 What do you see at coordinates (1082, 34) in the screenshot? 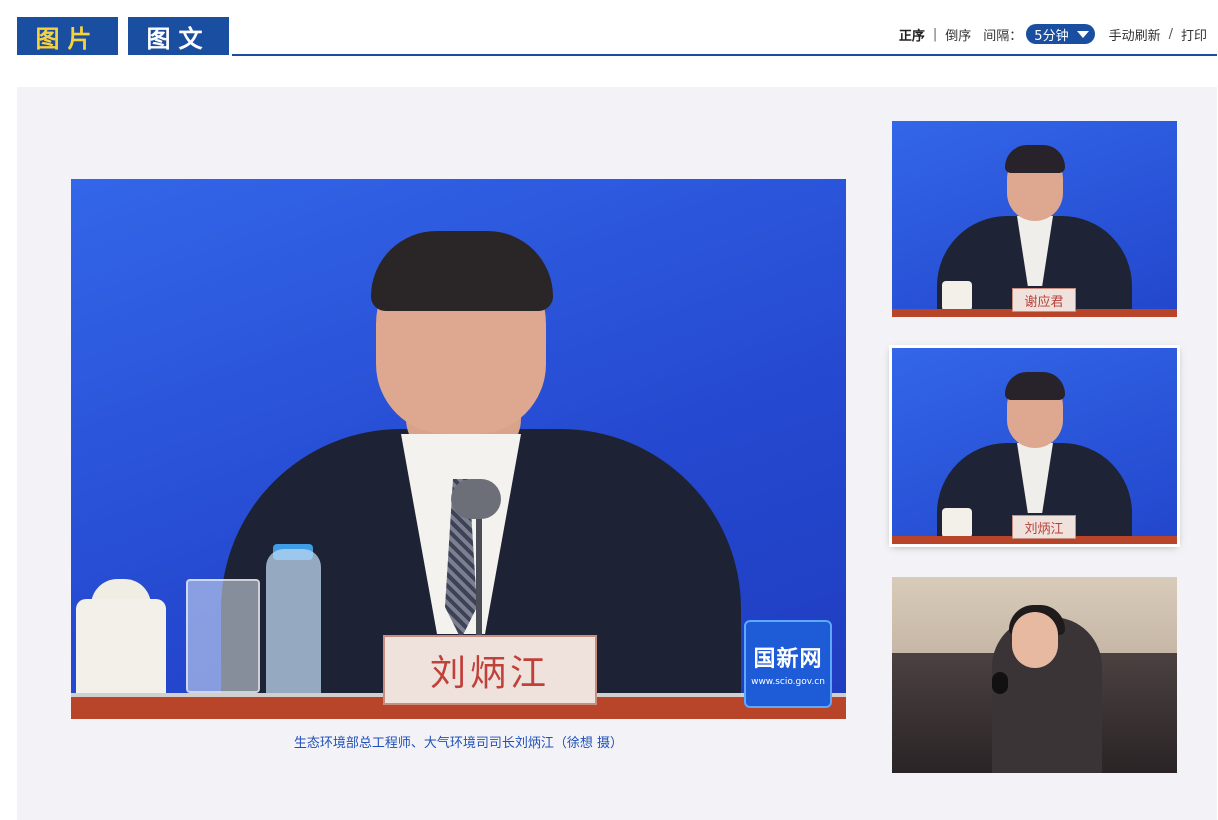
I see `caret-down-icon` at bounding box center [1082, 34].